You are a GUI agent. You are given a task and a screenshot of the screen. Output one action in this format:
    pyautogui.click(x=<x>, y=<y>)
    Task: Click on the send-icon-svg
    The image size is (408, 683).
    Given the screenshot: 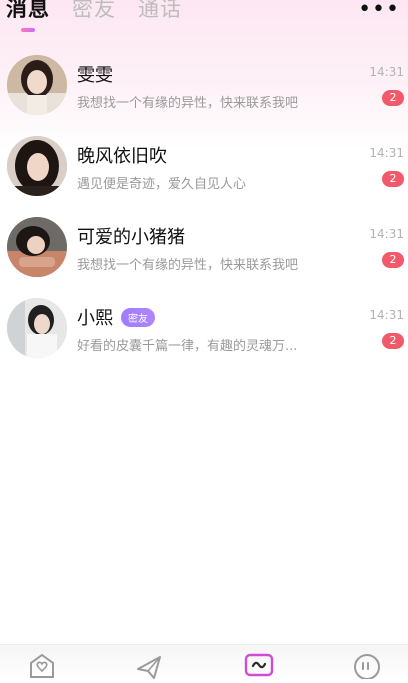 What is the action you would take?
    pyautogui.click(x=149, y=667)
    